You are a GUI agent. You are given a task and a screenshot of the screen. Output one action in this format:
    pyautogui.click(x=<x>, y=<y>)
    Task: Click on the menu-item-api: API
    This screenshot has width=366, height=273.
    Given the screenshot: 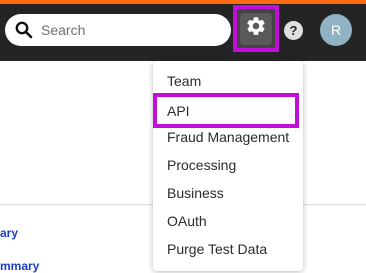 What is the action you would take?
    pyautogui.click(x=226, y=110)
    